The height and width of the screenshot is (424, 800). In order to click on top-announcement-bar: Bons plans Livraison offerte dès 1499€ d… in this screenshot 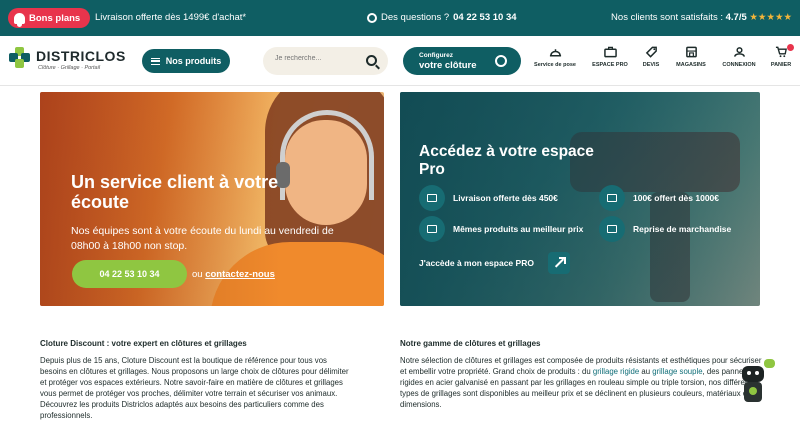, I will do `click(400, 18)`.